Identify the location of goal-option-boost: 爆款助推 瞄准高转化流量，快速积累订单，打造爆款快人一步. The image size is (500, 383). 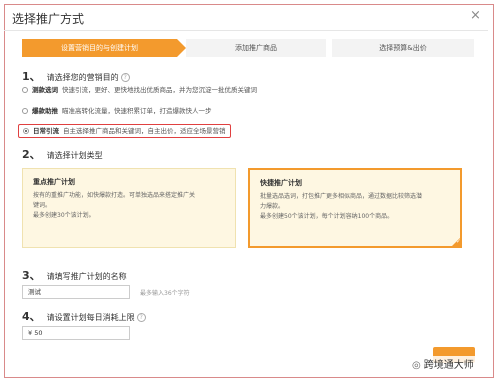
(117, 111).